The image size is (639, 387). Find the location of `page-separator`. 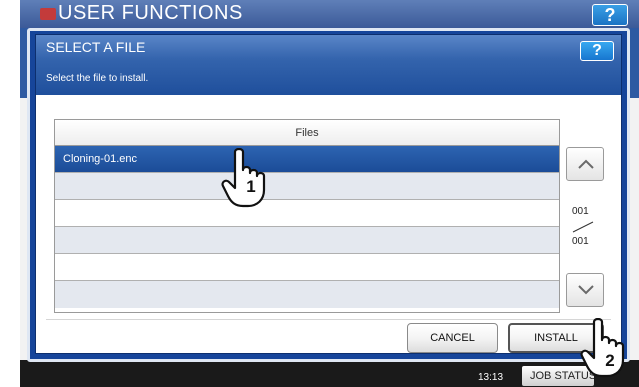

page-separator is located at coordinates (583, 227).